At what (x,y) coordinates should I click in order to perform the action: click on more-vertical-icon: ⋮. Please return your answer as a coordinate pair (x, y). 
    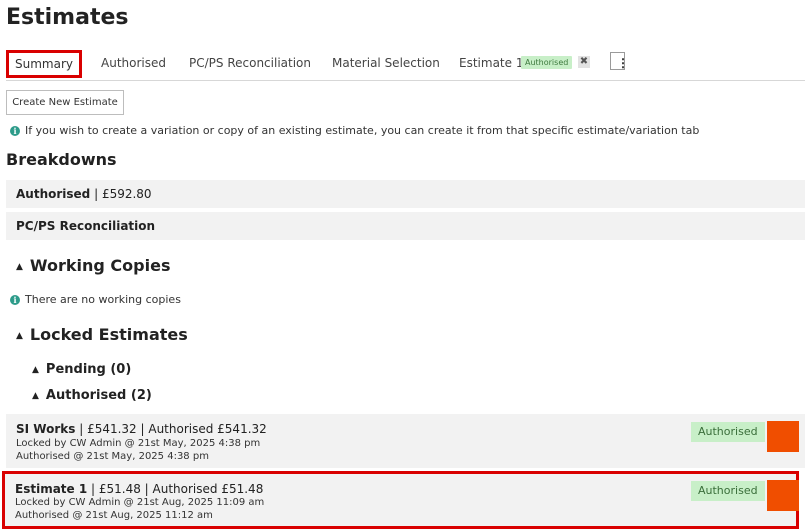
    Looking at the image, I should click on (619, 61).